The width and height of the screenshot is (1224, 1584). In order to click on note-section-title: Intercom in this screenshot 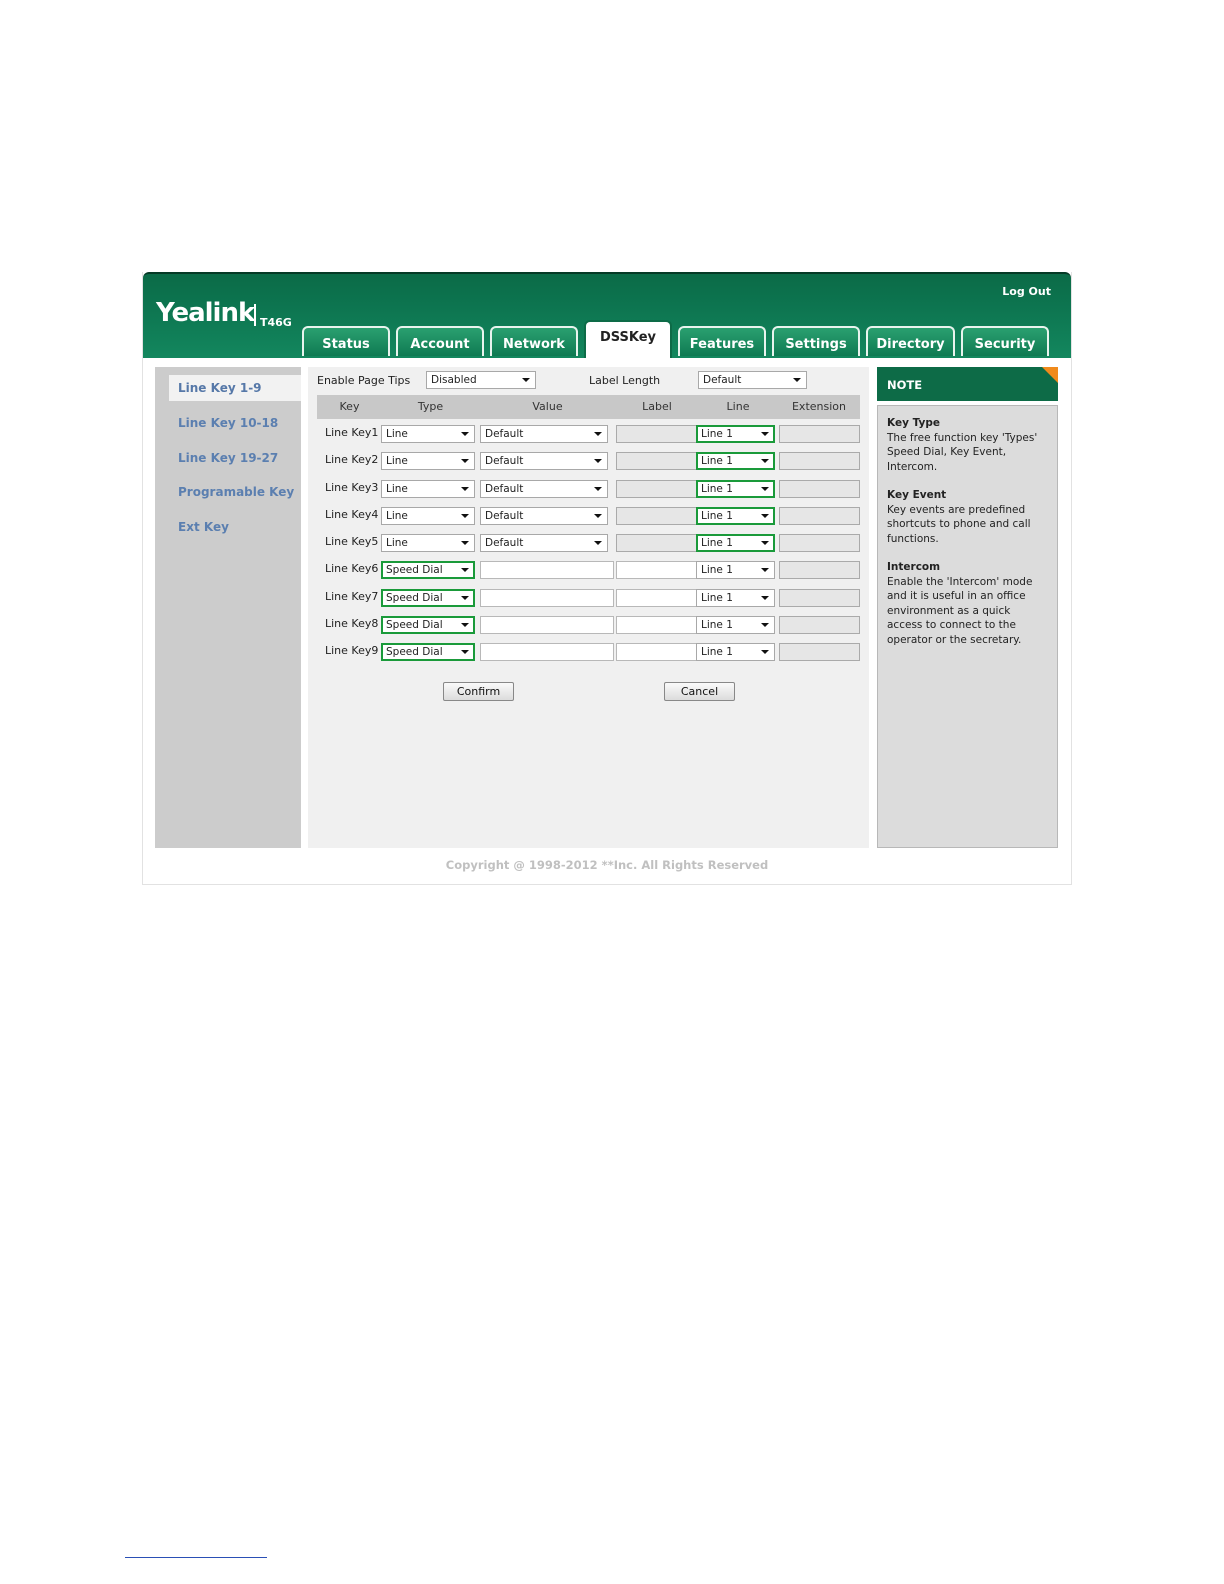, I will do `click(914, 567)`.